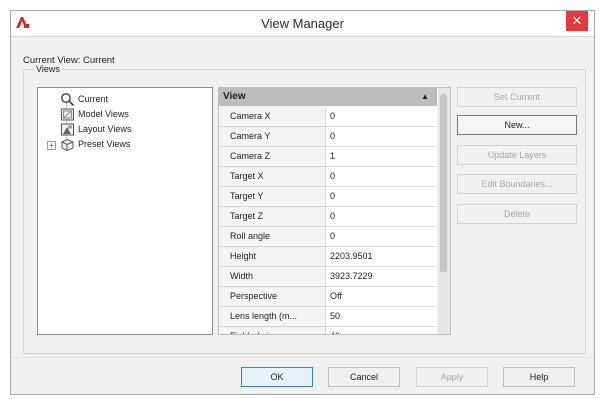 This screenshot has height=399, width=600. Describe the element at coordinates (67, 144) in the screenshot. I see `preset-views-icon` at that location.